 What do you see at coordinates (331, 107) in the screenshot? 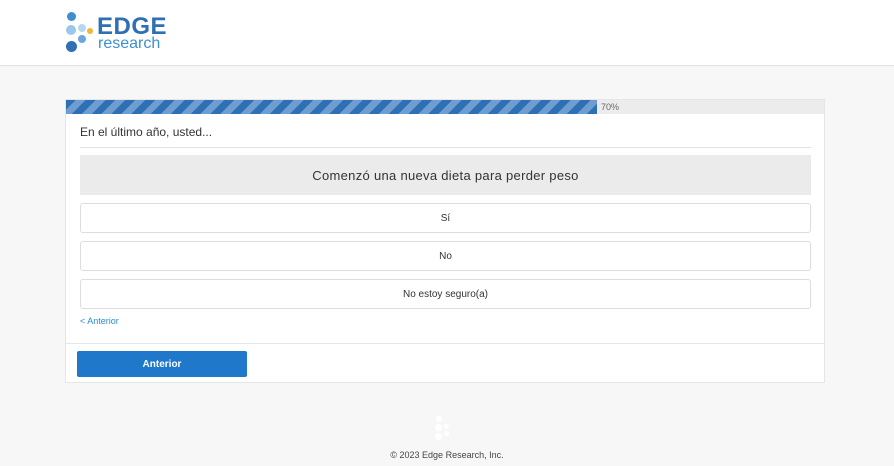
I see `progress-fill` at bounding box center [331, 107].